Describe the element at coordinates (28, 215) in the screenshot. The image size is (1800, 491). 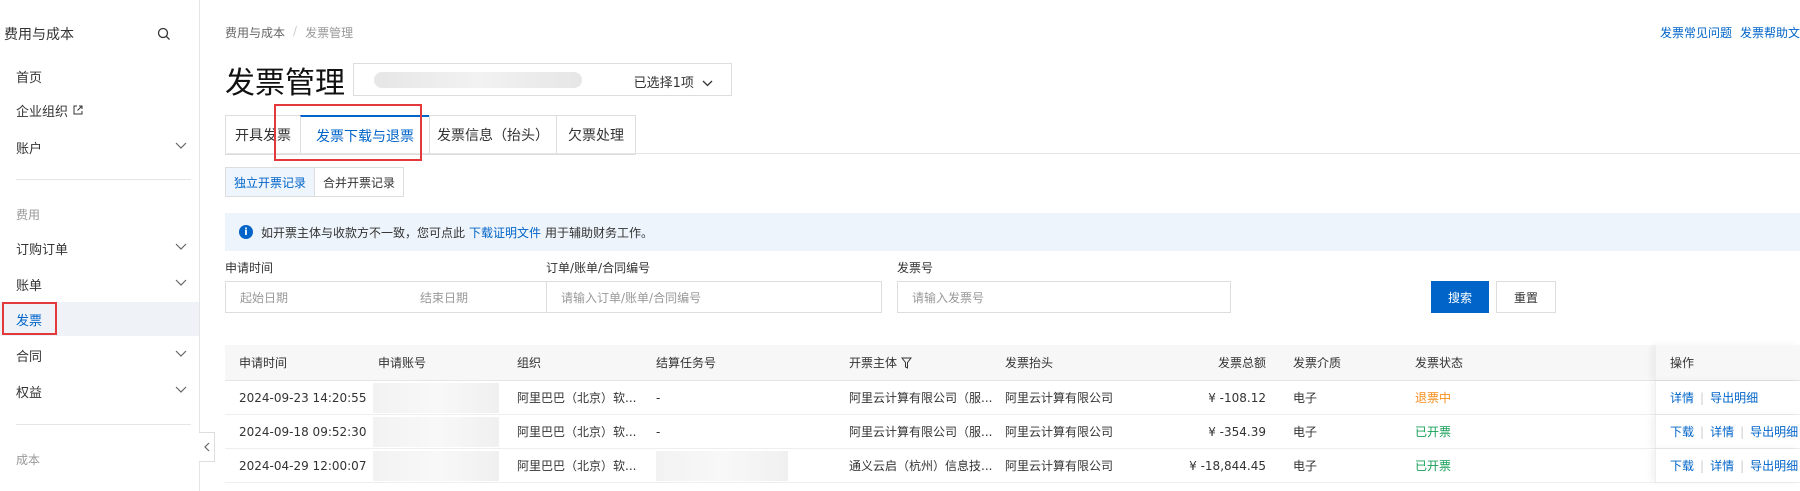
I see `section-label-fee: 费用` at that location.